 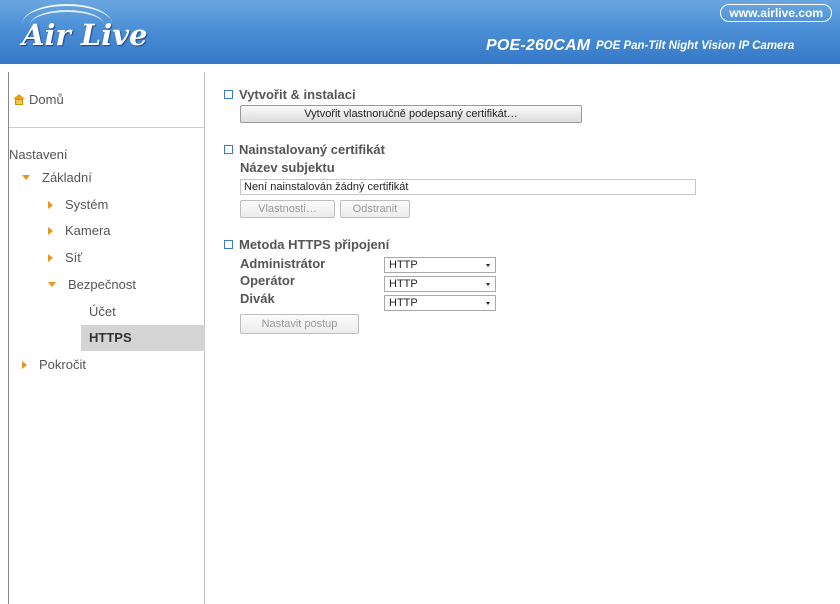 I want to click on remove-button: Odstranit, so click(x=375, y=209).